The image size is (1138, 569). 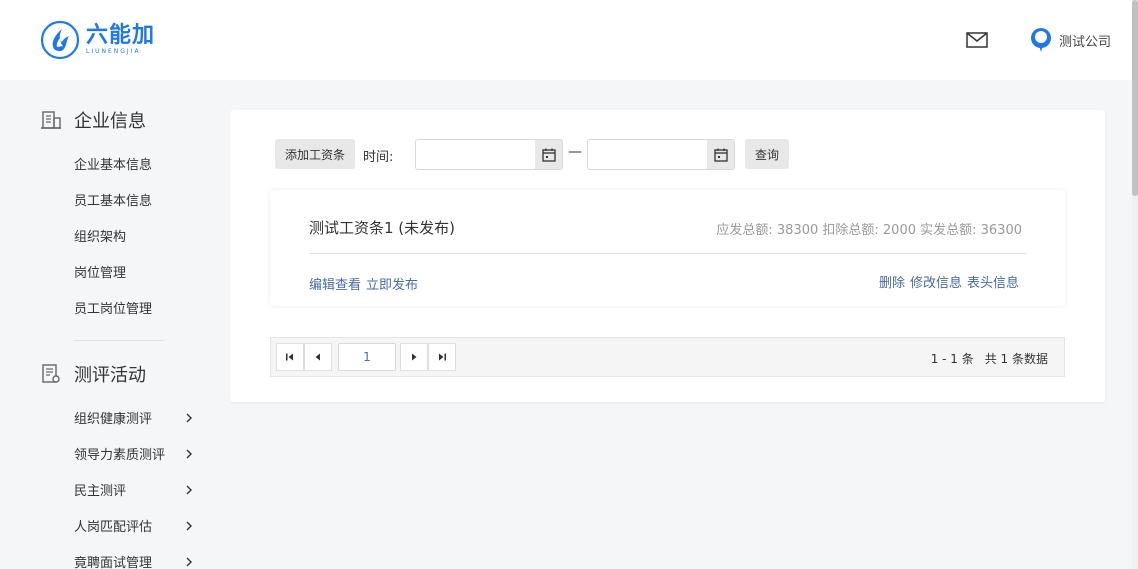 I want to click on sidebar-item-org-health: 组织健康测评, so click(x=134, y=417).